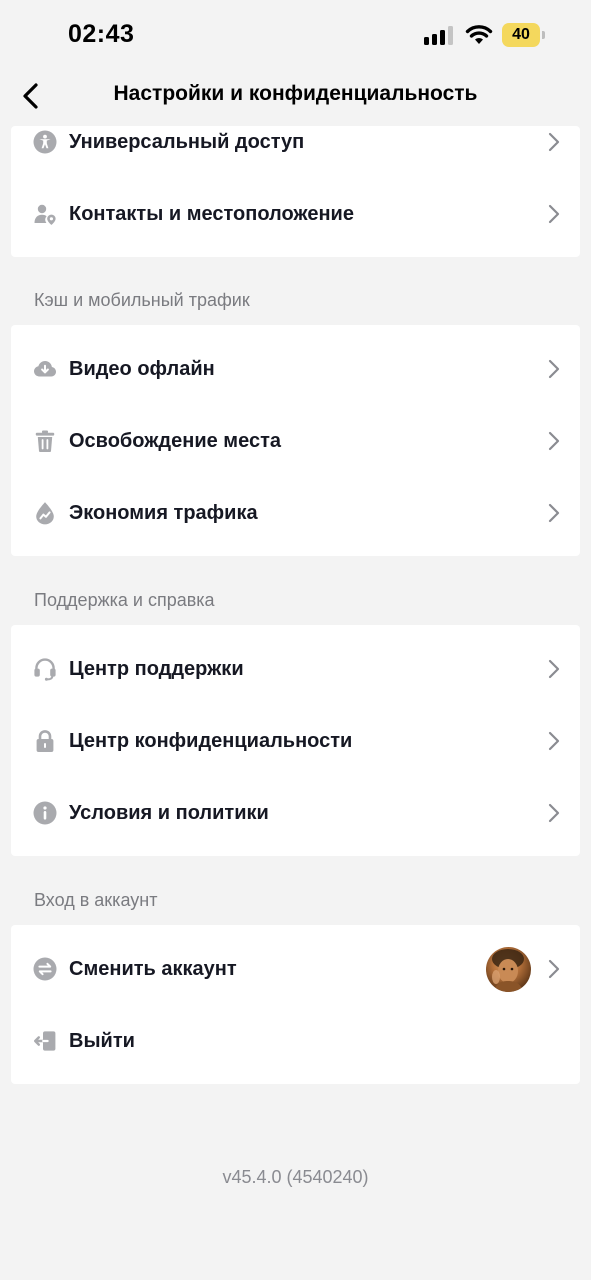 This screenshot has width=591, height=1280. I want to click on battery-nub, so click(543, 35).